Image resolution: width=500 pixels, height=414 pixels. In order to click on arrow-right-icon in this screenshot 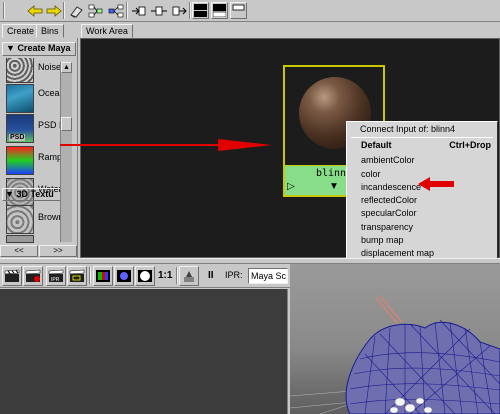, I will do `click(54, 10)`.